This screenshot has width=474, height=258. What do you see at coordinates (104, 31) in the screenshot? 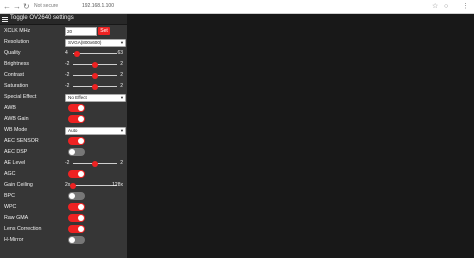
I see `xclk-set-button: Set` at bounding box center [104, 31].